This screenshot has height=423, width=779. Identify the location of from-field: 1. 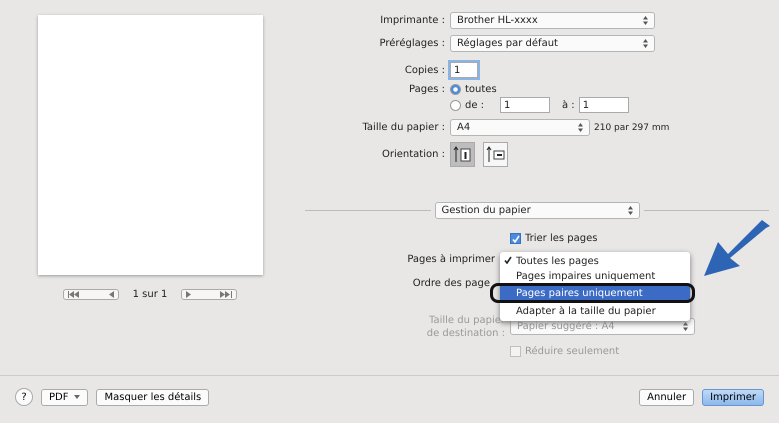
(525, 105).